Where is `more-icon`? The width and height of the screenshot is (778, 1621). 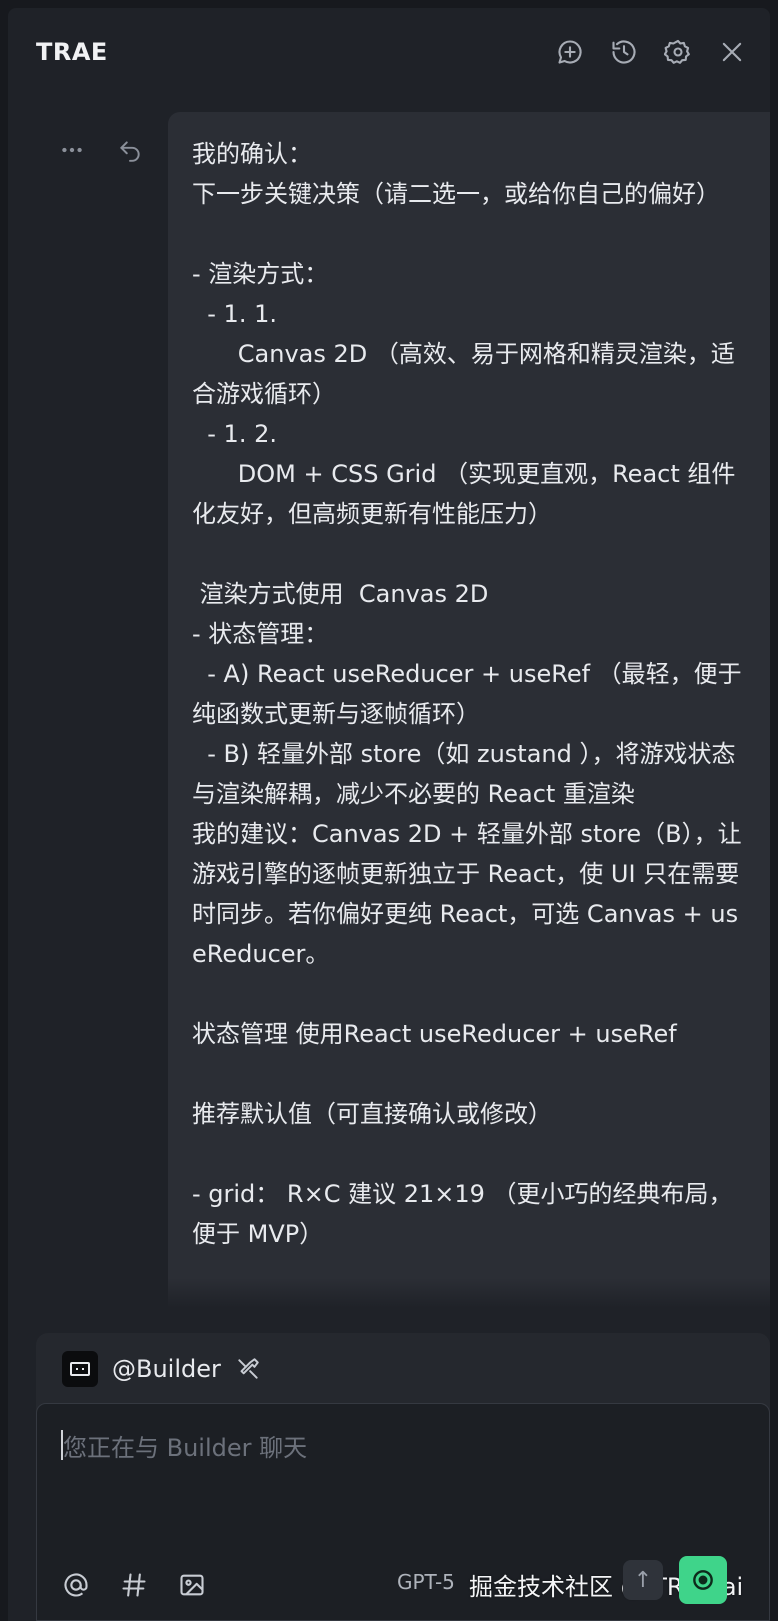
more-icon is located at coordinates (72, 150).